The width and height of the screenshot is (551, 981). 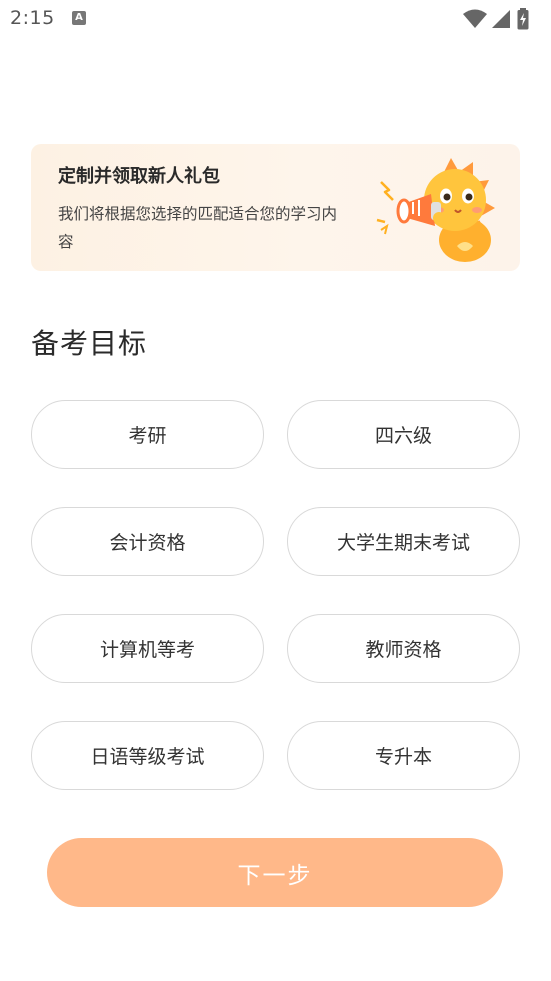 What do you see at coordinates (32, 18) in the screenshot?
I see `status-time: 2:15` at bounding box center [32, 18].